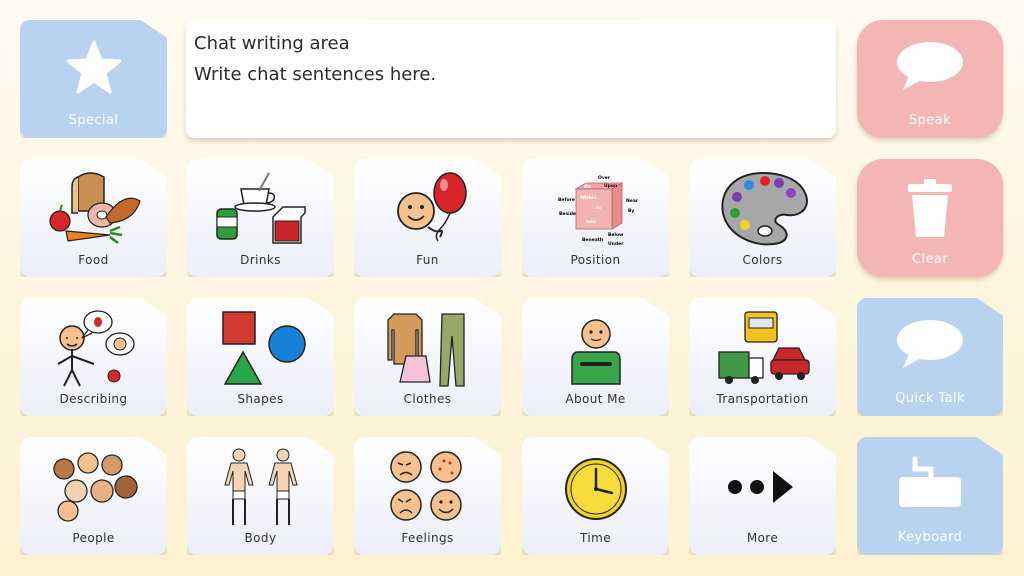 This screenshot has width=1024, height=576. Describe the element at coordinates (93, 67) in the screenshot. I see `star-icon` at that location.